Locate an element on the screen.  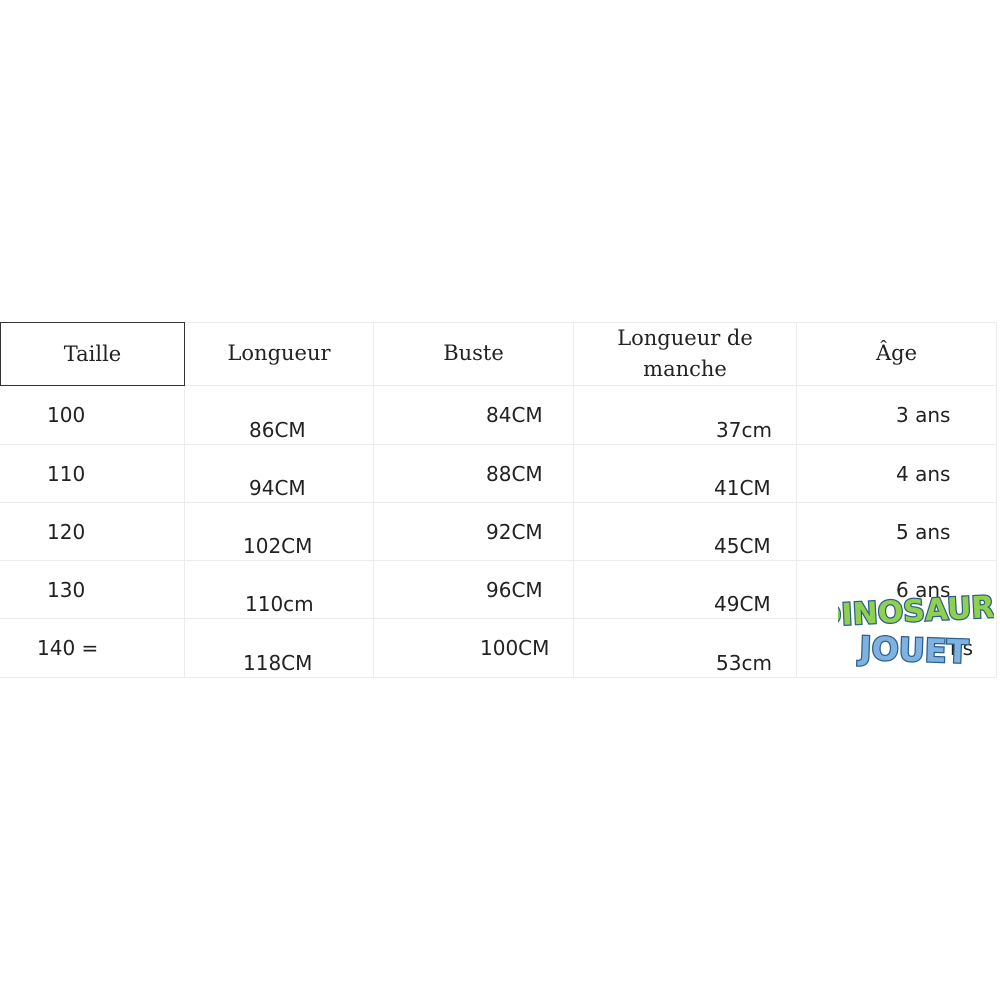
cell-longueur: 86CM is located at coordinates (277, 430).